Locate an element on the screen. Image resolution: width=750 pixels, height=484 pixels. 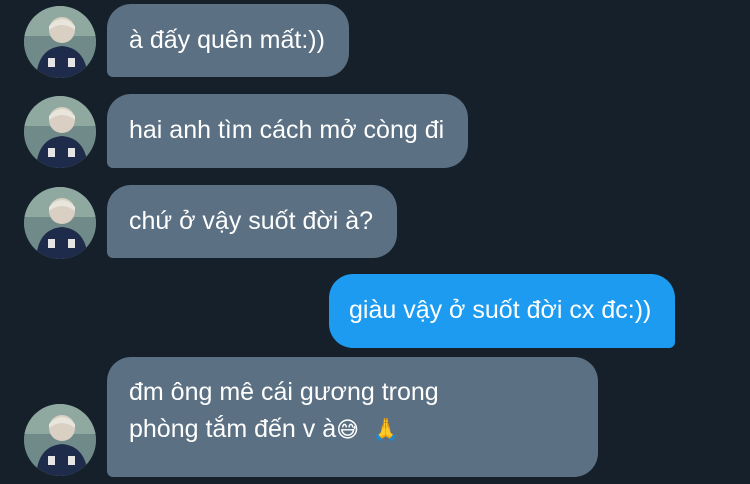
message-bubble: à đấy quên mất:)) is located at coordinates (228, 40).